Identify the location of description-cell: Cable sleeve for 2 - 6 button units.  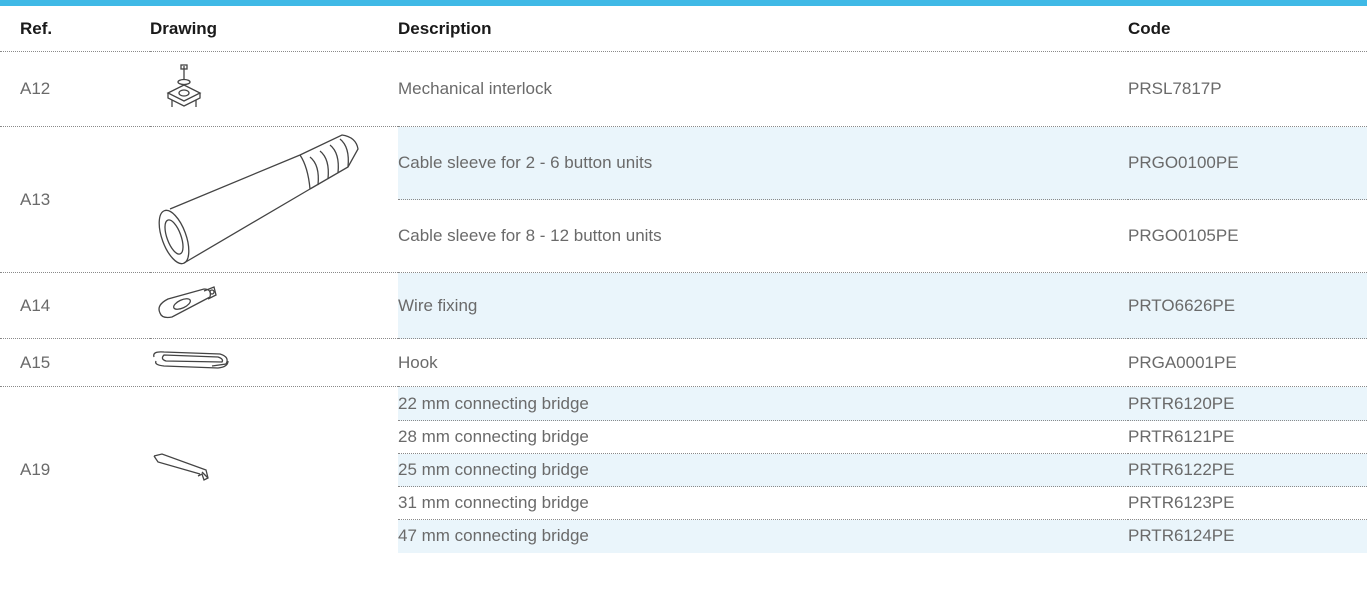
(763, 163).